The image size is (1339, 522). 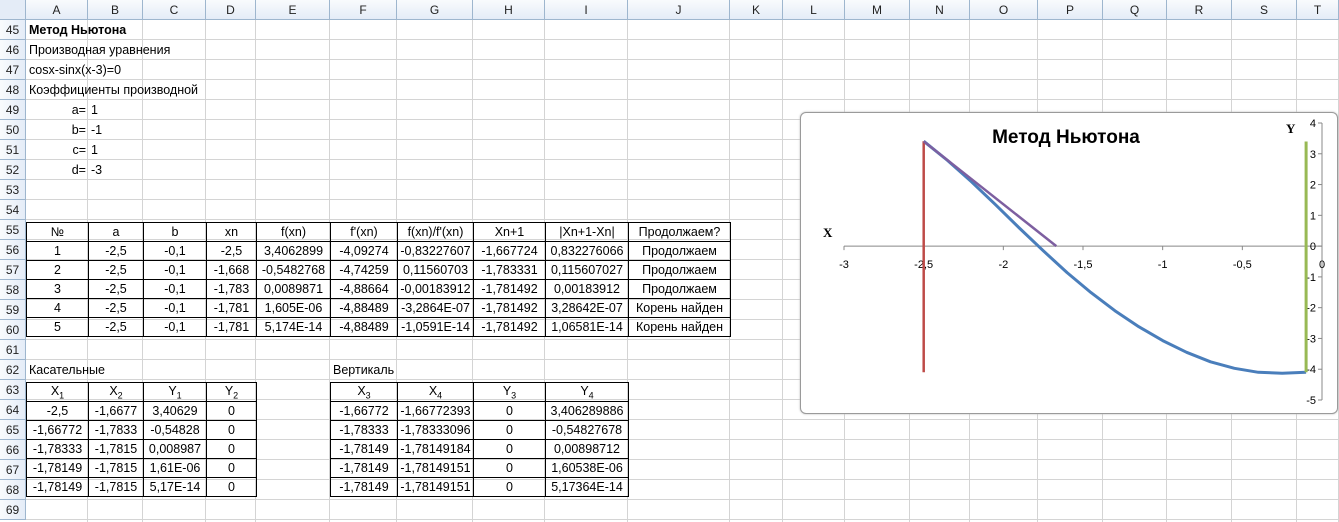 What do you see at coordinates (57, 251) in the screenshot?
I see `table-cell: 1` at bounding box center [57, 251].